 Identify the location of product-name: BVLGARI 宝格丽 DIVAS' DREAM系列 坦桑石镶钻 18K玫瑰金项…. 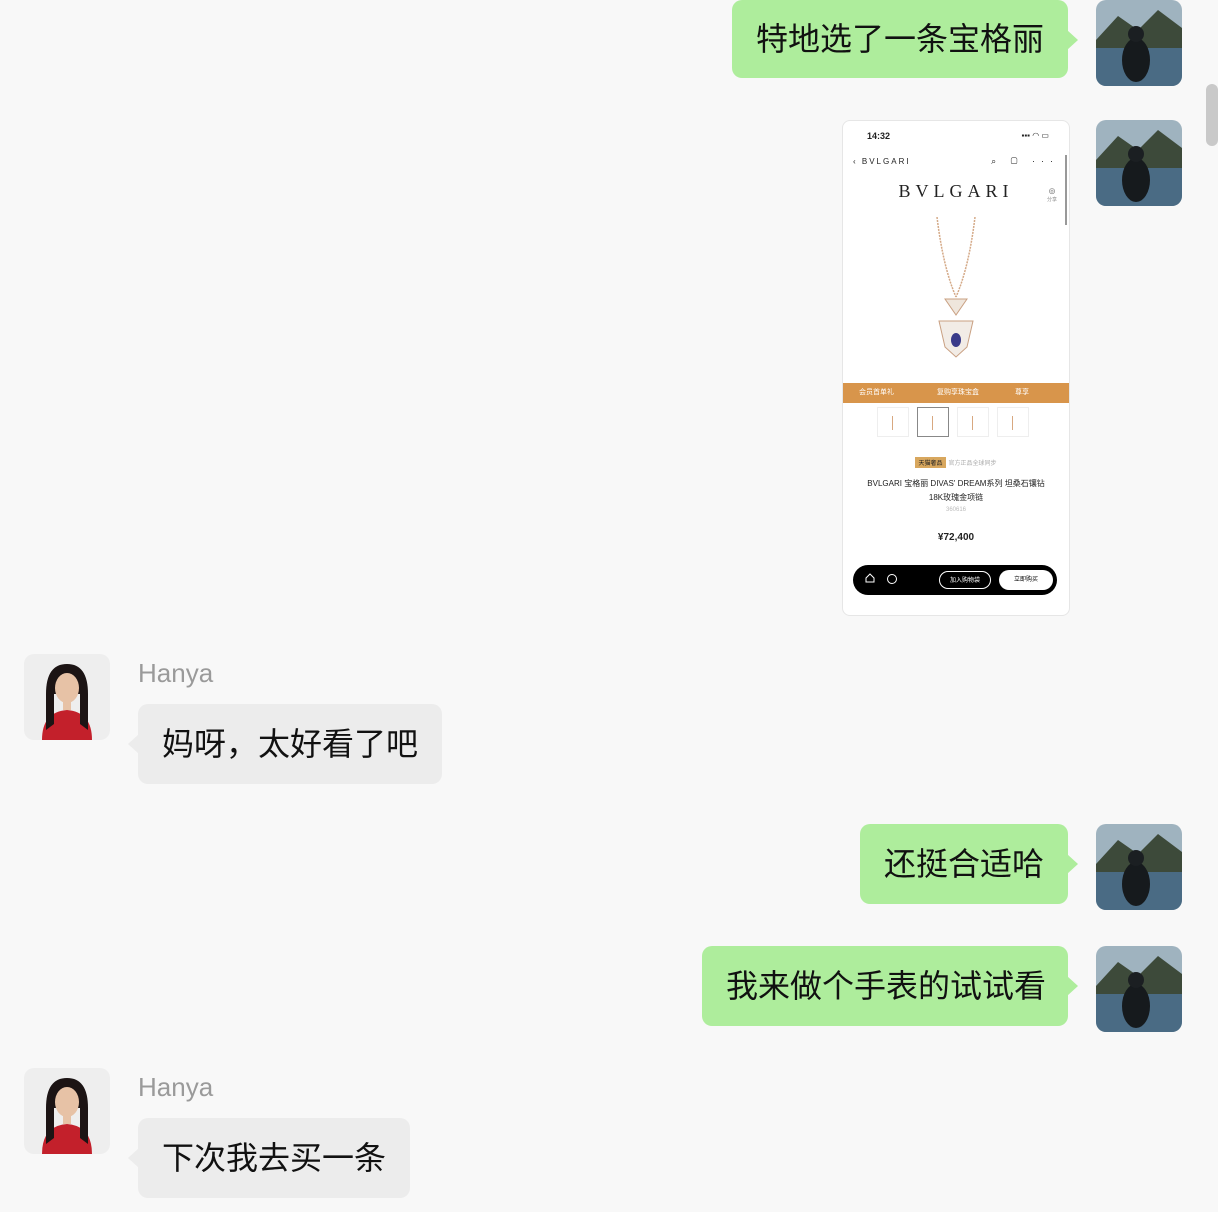
(956, 490).